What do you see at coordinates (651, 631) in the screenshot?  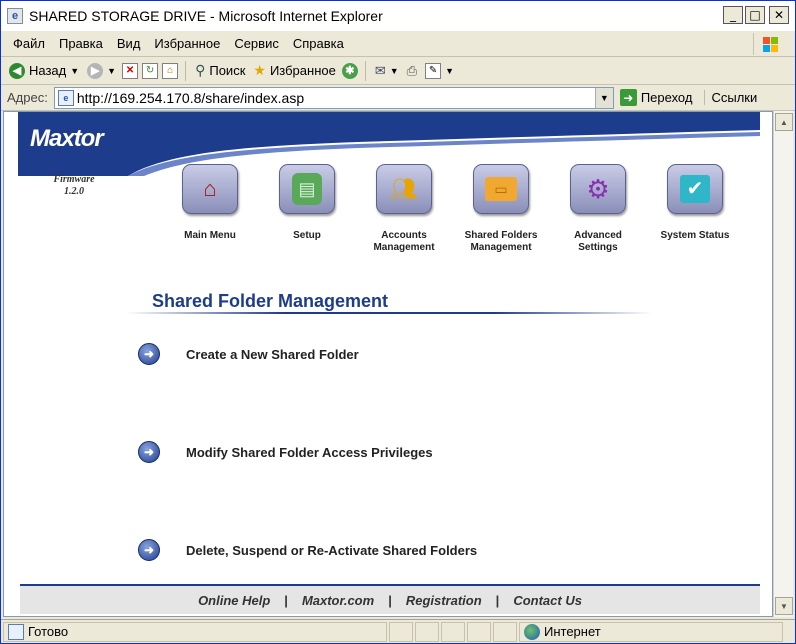 I see `security-zone-cell: Интернет` at bounding box center [651, 631].